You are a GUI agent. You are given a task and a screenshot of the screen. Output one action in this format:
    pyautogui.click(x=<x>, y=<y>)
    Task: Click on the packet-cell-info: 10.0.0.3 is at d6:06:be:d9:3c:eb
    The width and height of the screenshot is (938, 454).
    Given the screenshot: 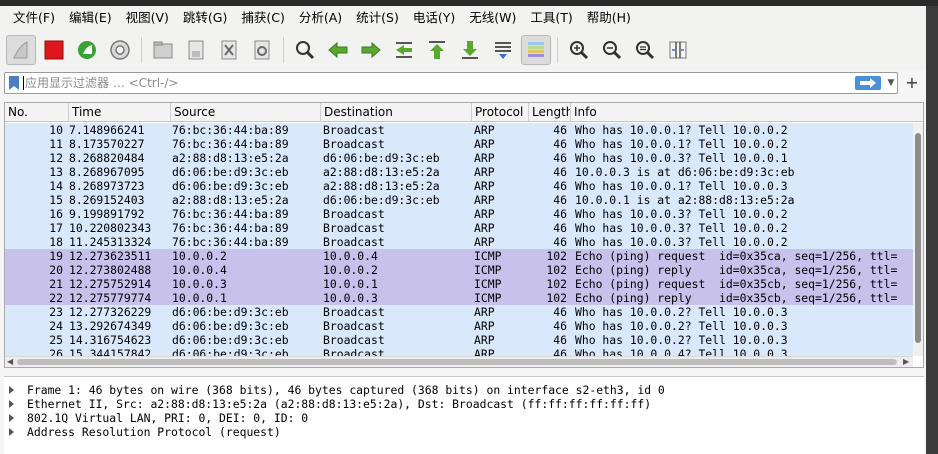 What is the action you would take?
    pyautogui.click(x=685, y=172)
    